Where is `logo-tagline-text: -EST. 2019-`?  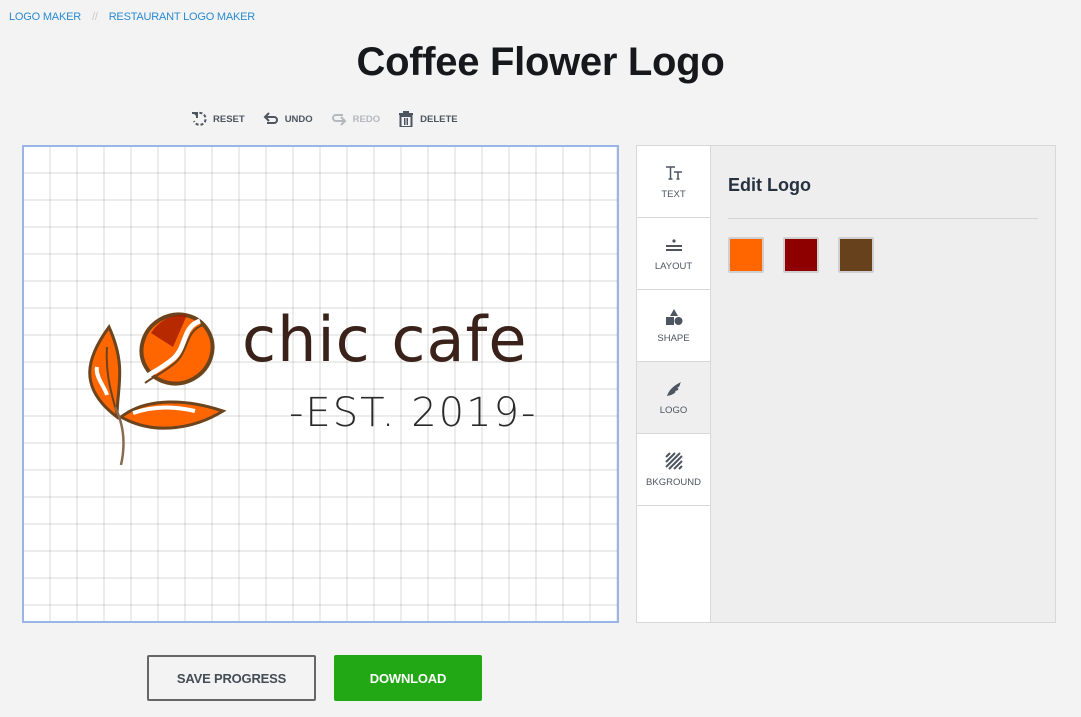 logo-tagline-text: -EST. 2019- is located at coordinates (413, 413).